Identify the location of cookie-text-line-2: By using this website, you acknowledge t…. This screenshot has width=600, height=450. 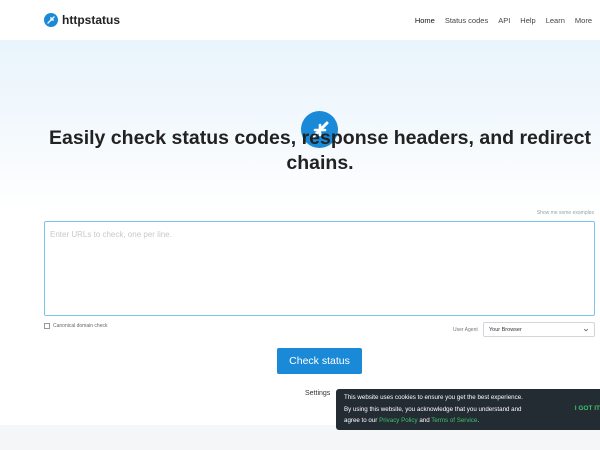
(433, 409).